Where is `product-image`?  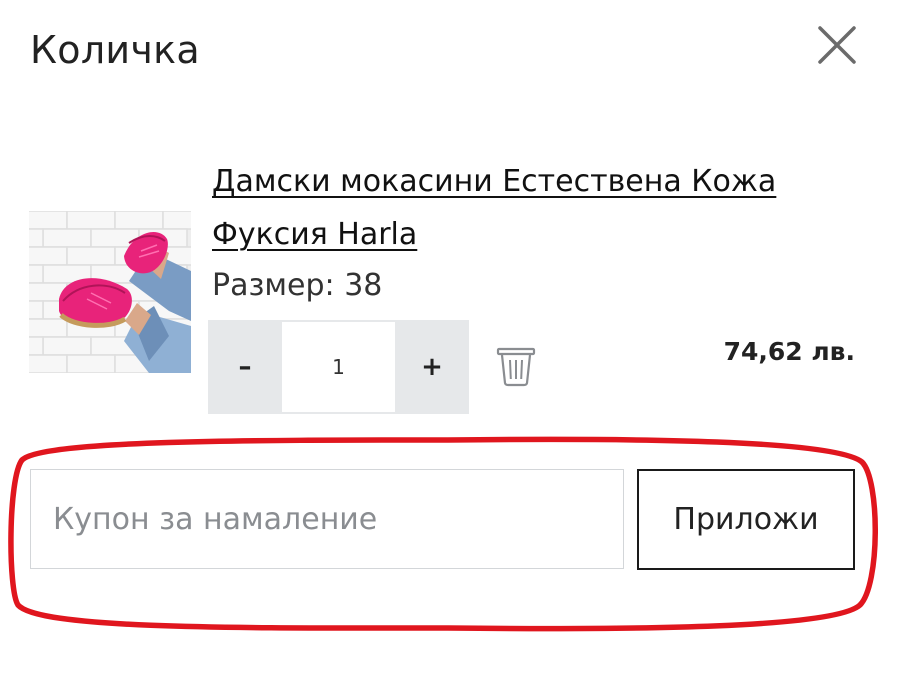 product-image is located at coordinates (110, 292).